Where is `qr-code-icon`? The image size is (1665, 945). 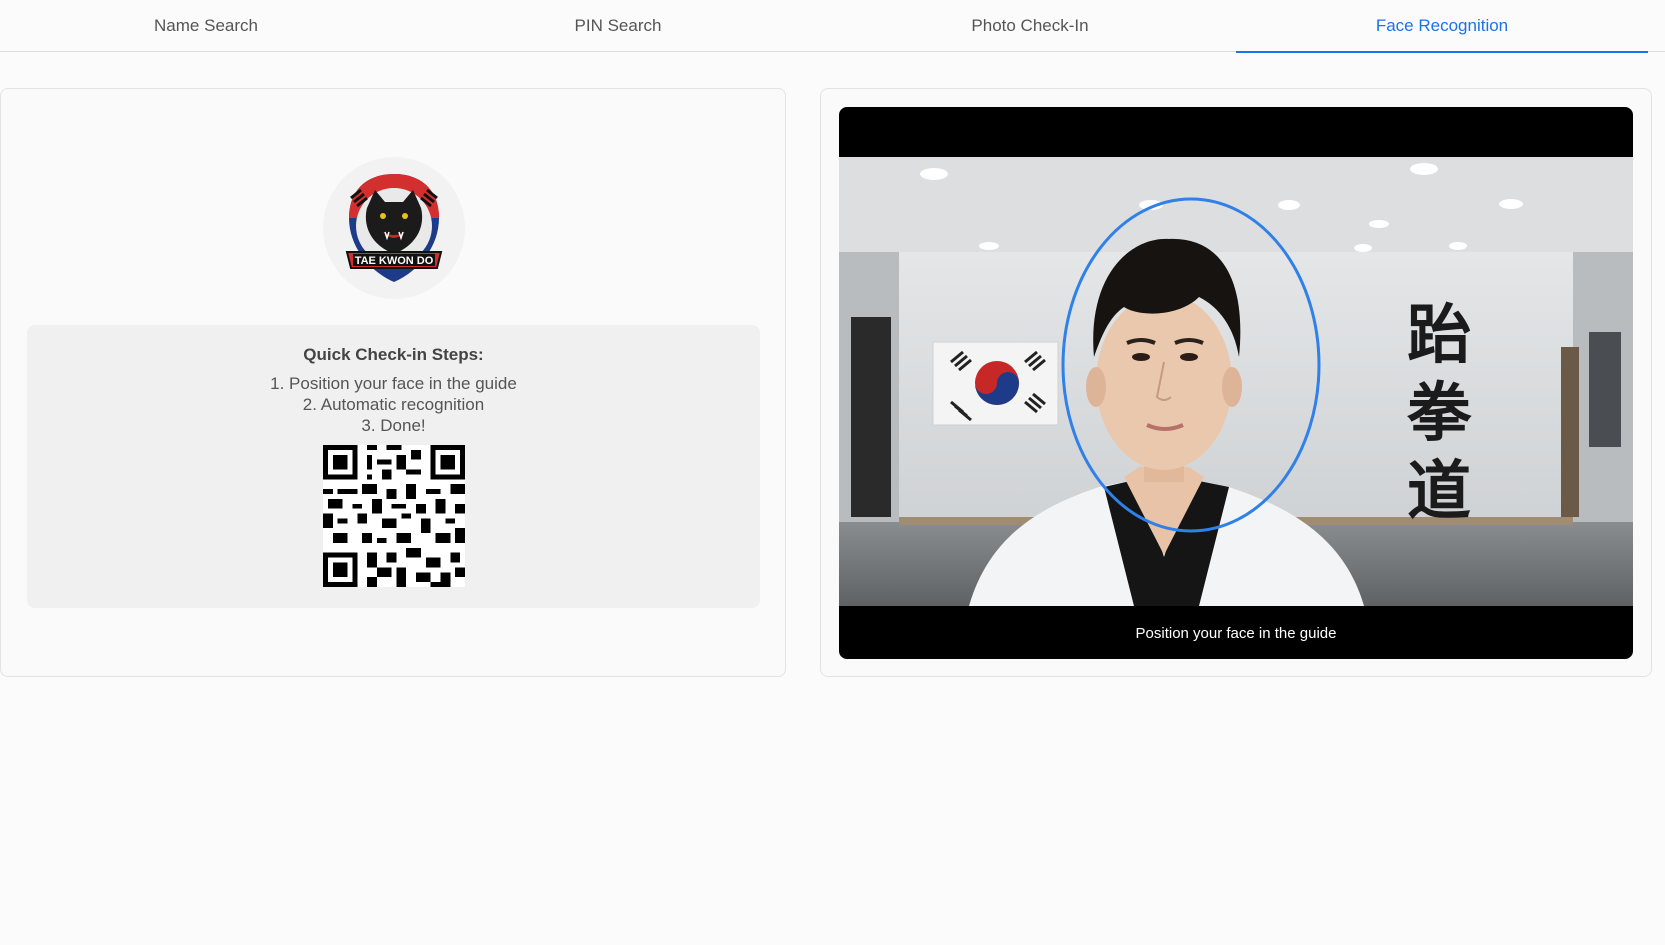
qr-code-icon is located at coordinates (394, 516).